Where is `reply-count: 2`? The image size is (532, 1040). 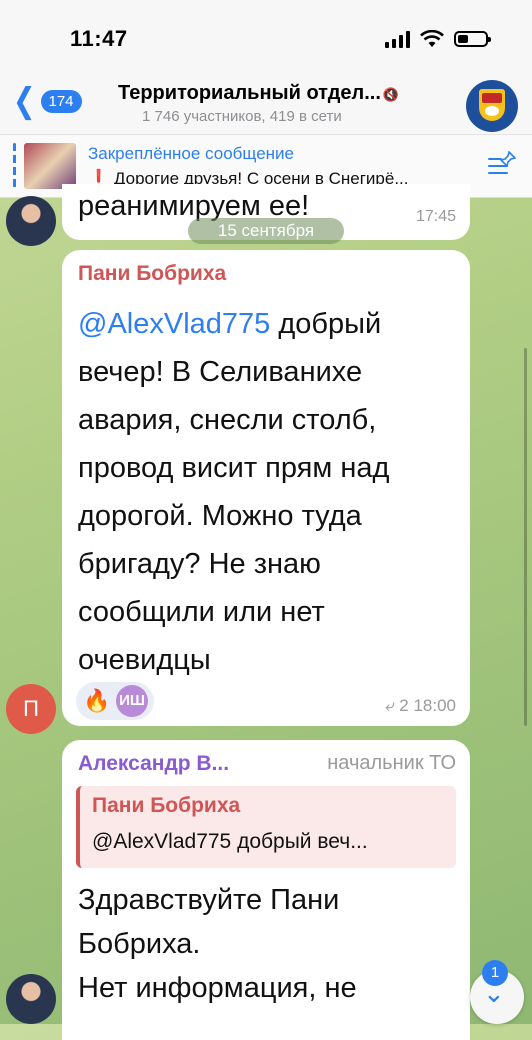
reply-count: 2 is located at coordinates (403, 705).